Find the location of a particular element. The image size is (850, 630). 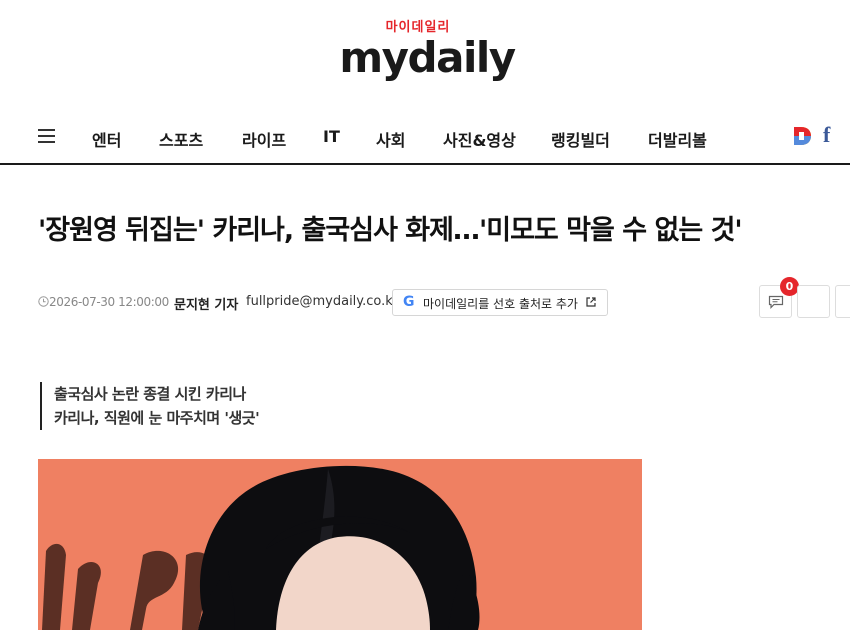

share-button is located at coordinates (813, 301).